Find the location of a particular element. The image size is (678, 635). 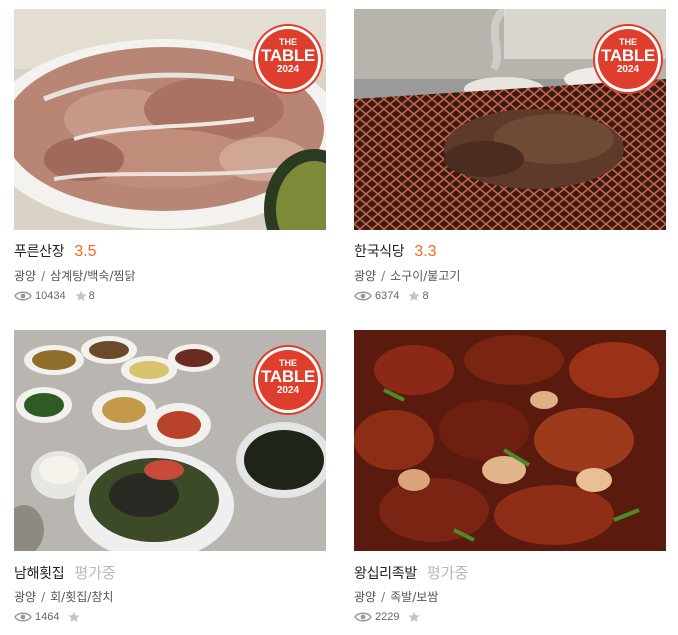

title-row: 푸른산장 3.5 is located at coordinates (170, 252).